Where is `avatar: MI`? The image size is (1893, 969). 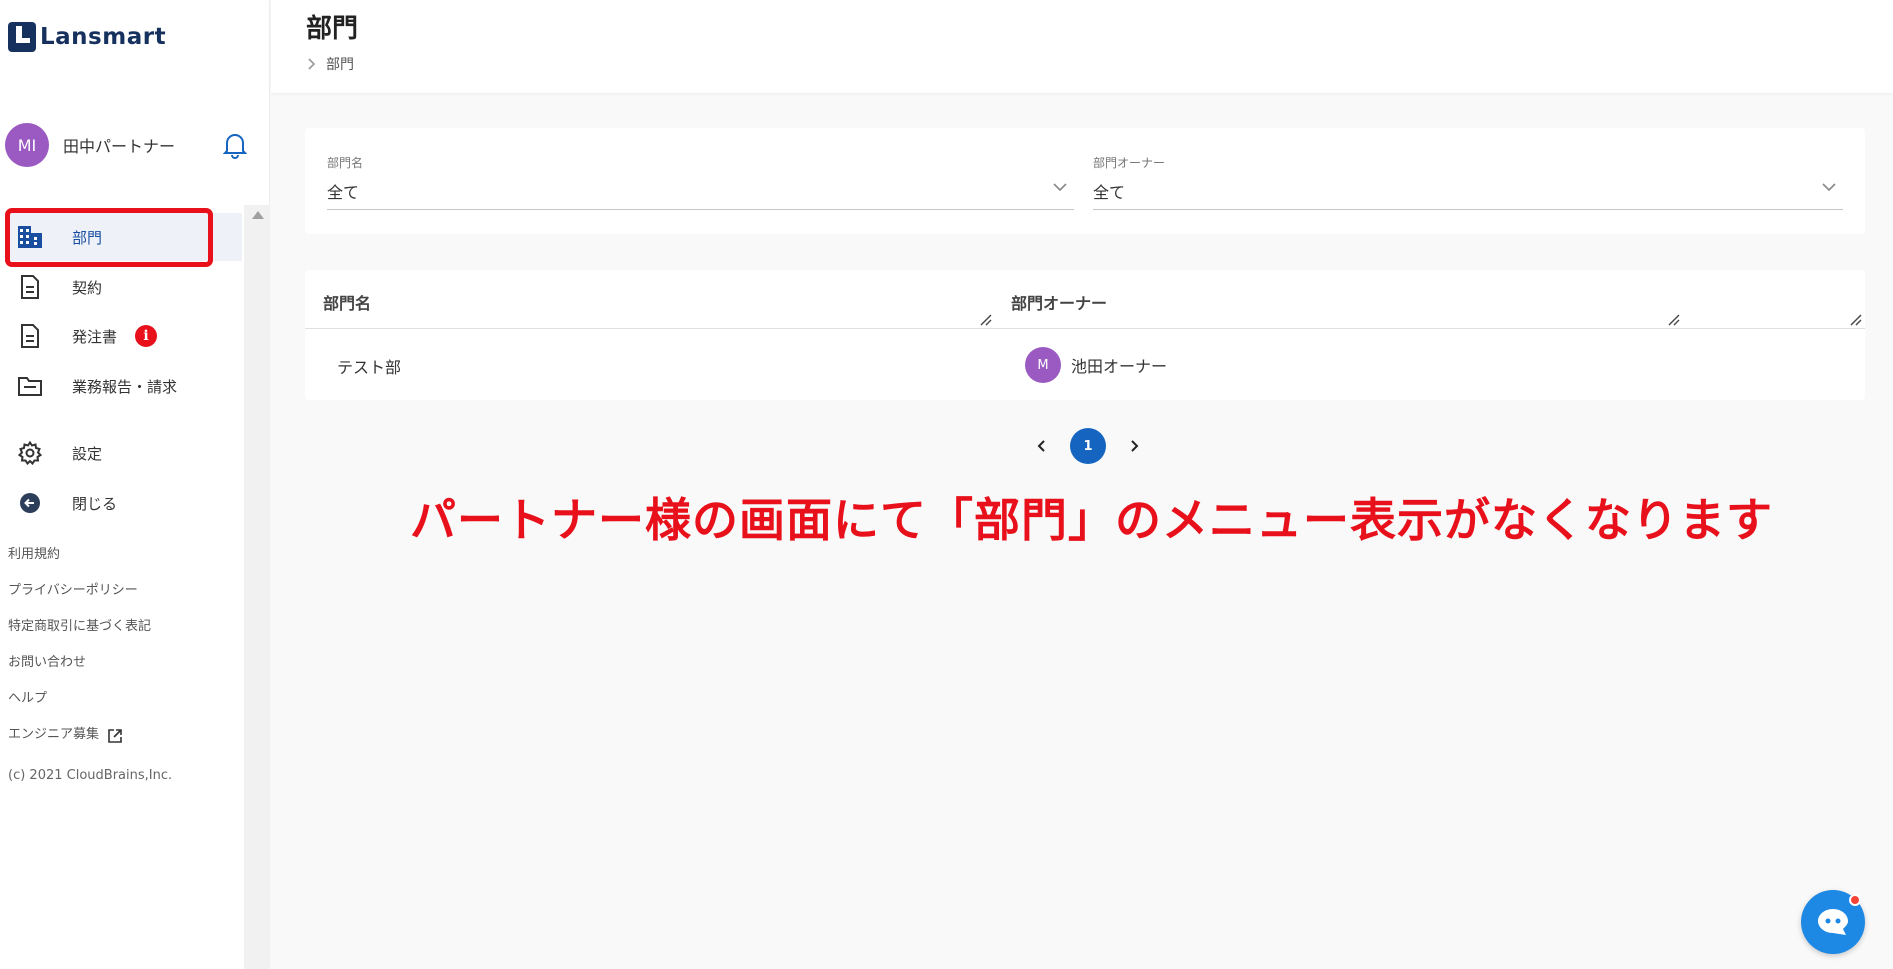 avatar: MI is located at coordinates (27, 145).